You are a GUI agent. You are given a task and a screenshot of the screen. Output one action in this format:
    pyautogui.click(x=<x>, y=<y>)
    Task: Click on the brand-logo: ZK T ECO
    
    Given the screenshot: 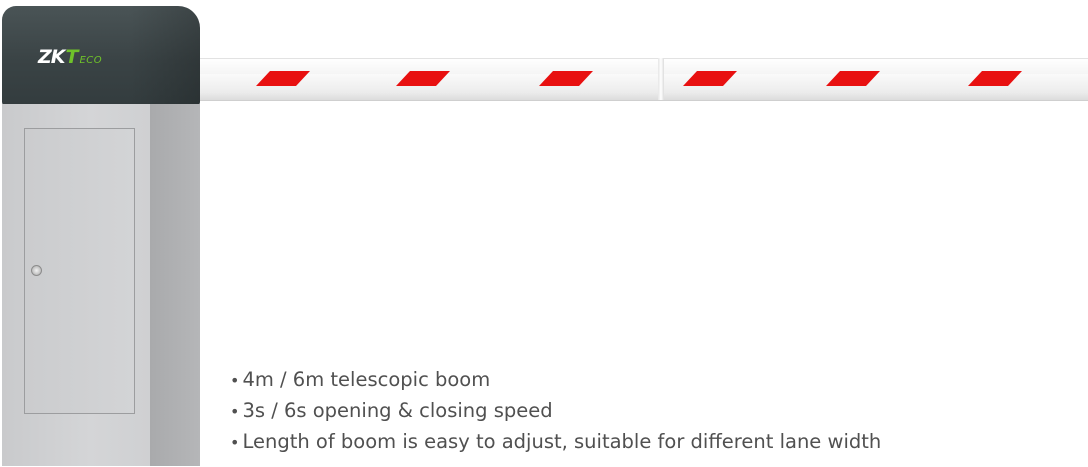 What is the action you would take?
    pyautogui.click(x=70, y=57)
    